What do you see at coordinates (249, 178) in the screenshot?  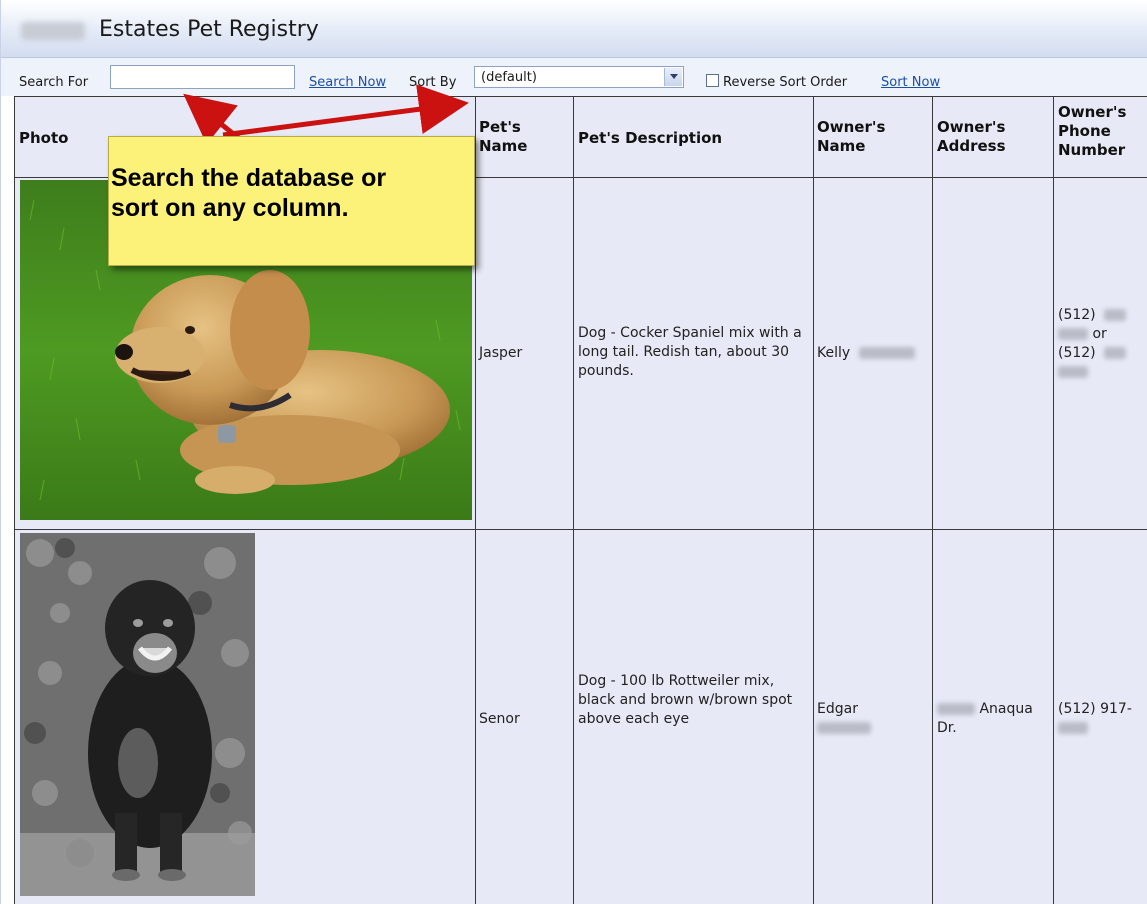 I see `callout-line: Search the database or` at bounding box center [249, 178].